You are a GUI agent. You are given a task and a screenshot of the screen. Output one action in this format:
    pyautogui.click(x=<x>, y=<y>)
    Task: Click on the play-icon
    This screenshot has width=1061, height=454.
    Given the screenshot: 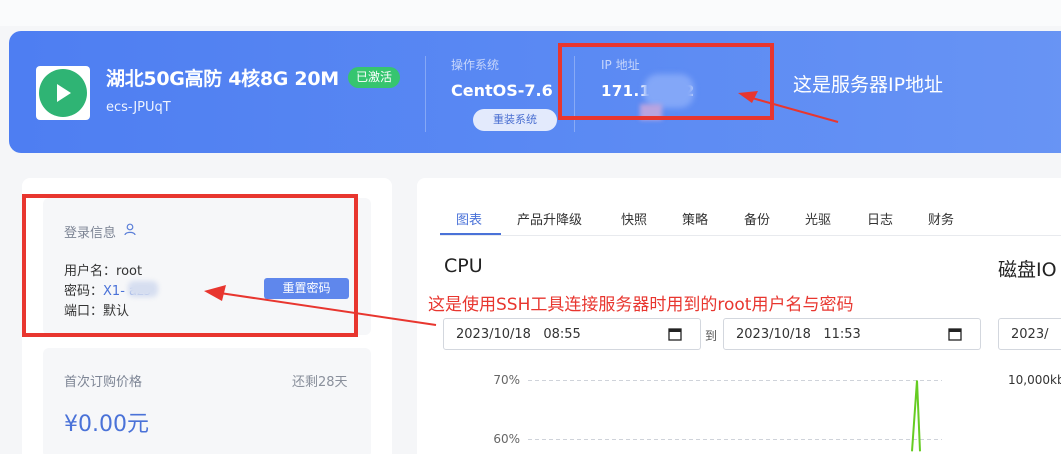 What is the action you would take?
    pyautogui.click(x=64, y=93)
    